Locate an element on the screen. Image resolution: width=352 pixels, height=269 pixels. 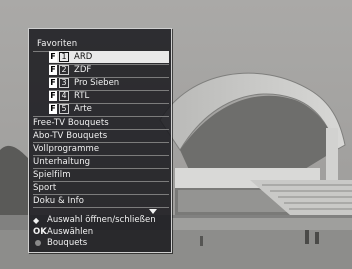
menu-item-sport: Sport is located at coordinates (101, 188).